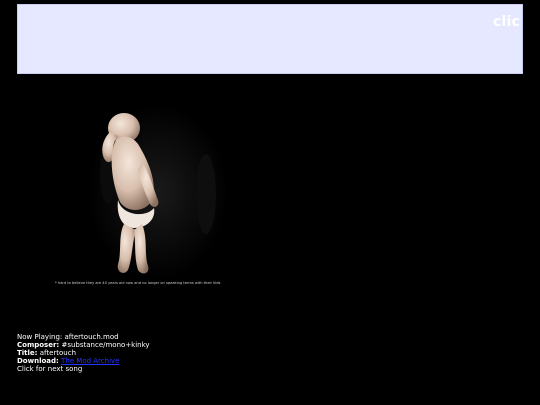 Image resolution: width=540 pixels, height=405 pixels. What do you see at coordinates (83, 369) in the screenshot?
I see `next-song-link: Click for next song` at bounding box center [83, 369].